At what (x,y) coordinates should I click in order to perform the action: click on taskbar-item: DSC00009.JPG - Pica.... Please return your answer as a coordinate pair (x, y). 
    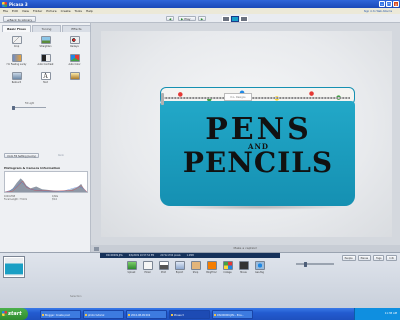
    Looking at the image, I should click on (232, 314).